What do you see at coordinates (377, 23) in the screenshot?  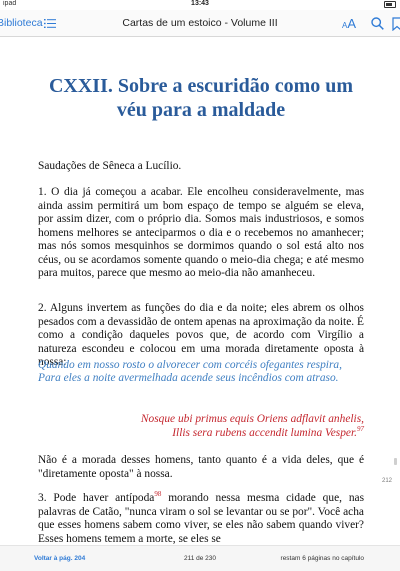 I see `search-icon` at bounding box center [377, 23].